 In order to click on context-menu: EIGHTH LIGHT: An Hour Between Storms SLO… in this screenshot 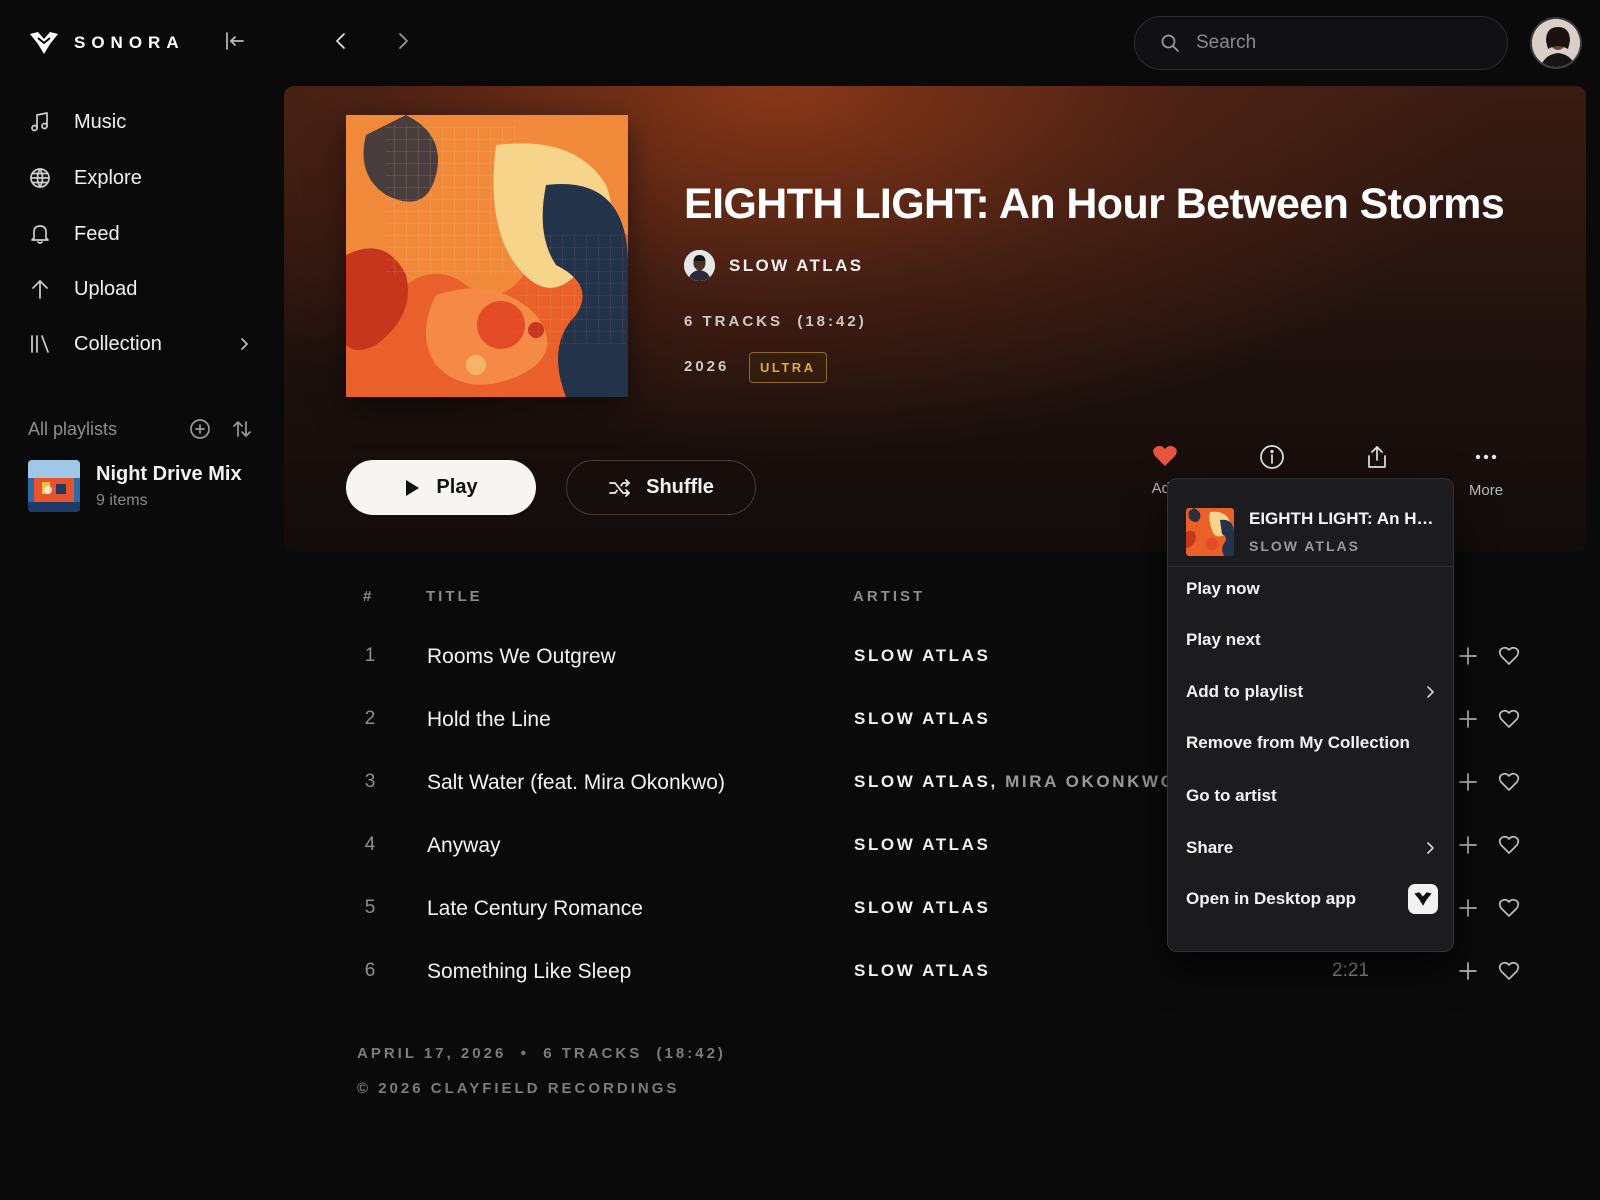, I will do `click(1310, 715)`.